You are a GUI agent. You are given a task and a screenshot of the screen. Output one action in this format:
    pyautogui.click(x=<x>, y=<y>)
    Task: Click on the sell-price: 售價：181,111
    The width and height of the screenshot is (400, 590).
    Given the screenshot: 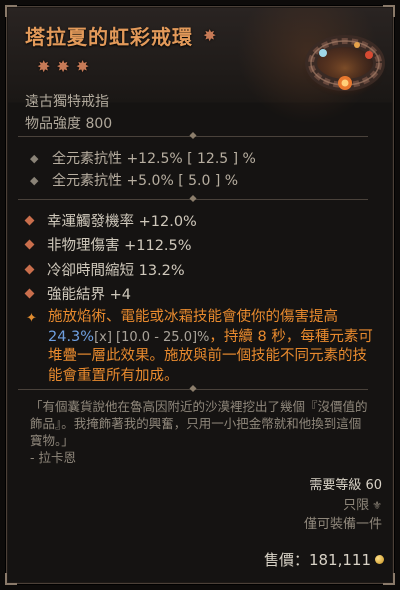 What is the action you would take?
    pyautogui.click(x=324, y=559)
    